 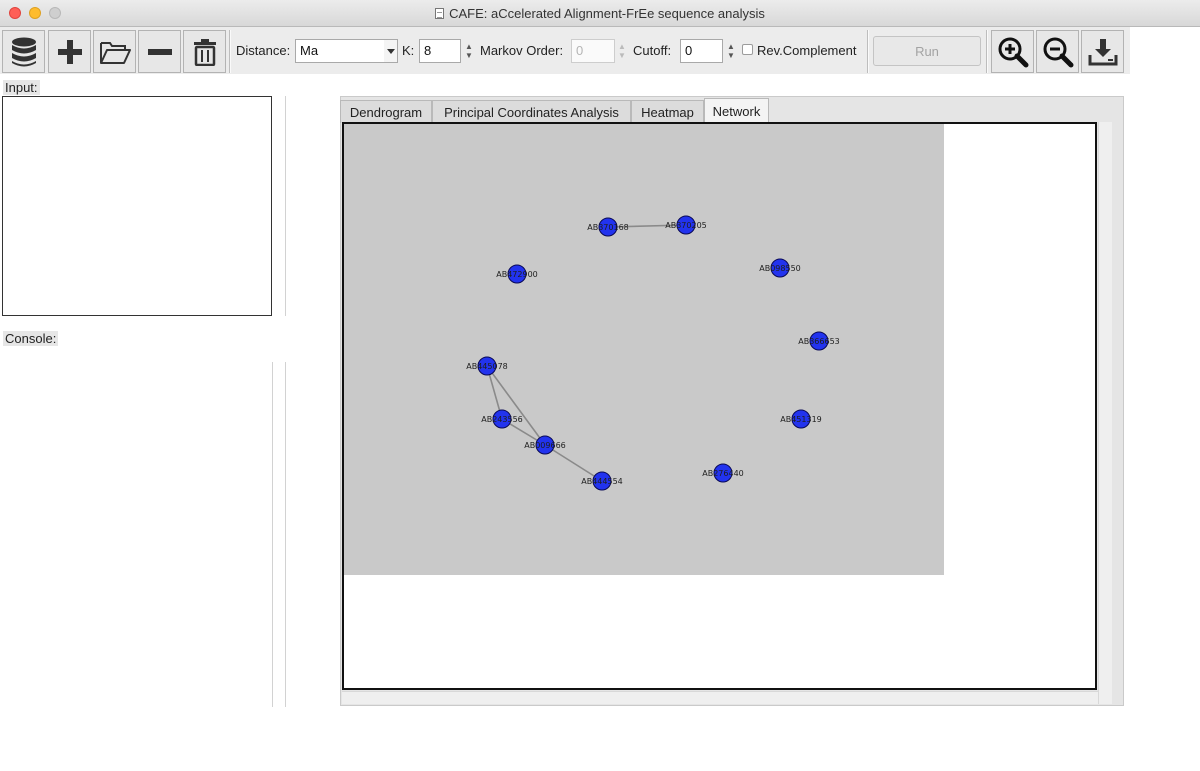 What do you see at coordinates (720, 697) in the screenshot?
I see `horizontal-scrollbar` at bounding box center [720, 697].